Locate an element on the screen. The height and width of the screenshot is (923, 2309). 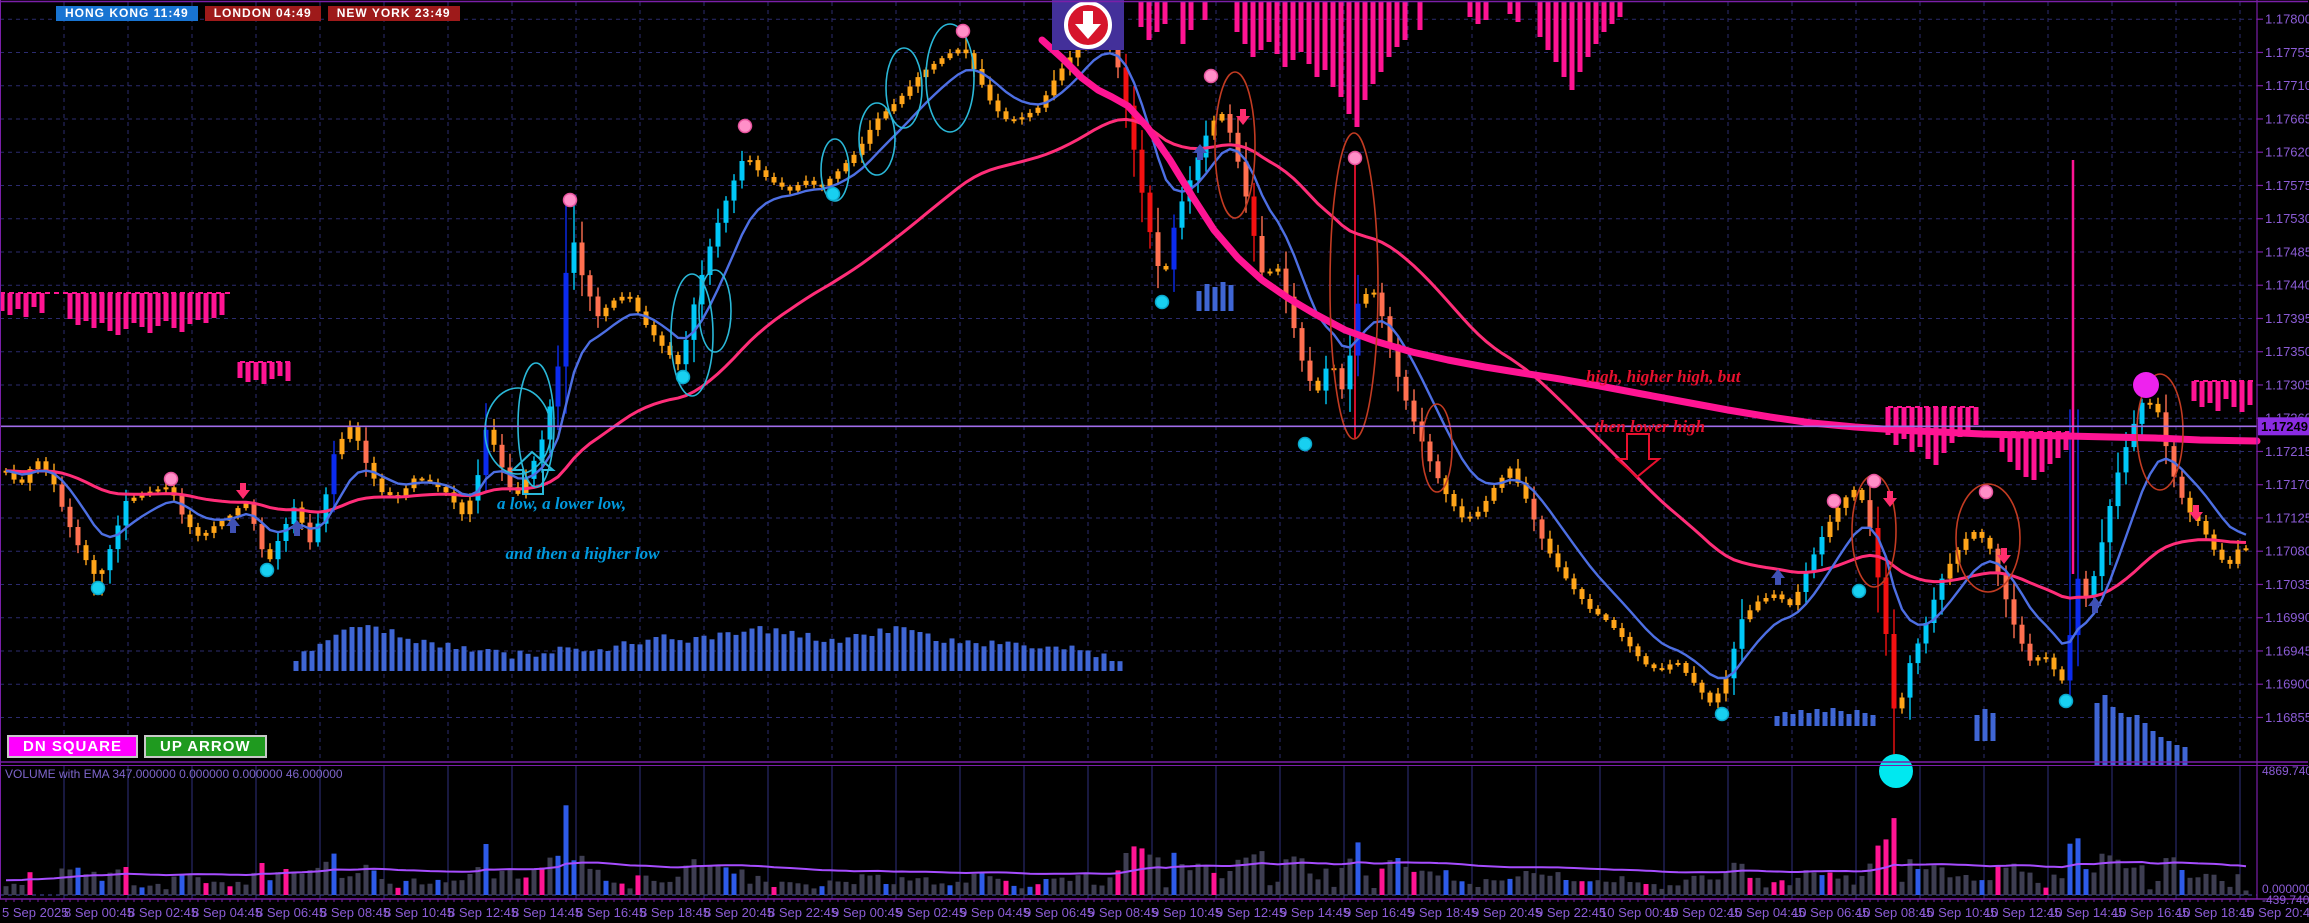
svg-text: 9 Sep 08:45 is located at coordinates (1123, 912).